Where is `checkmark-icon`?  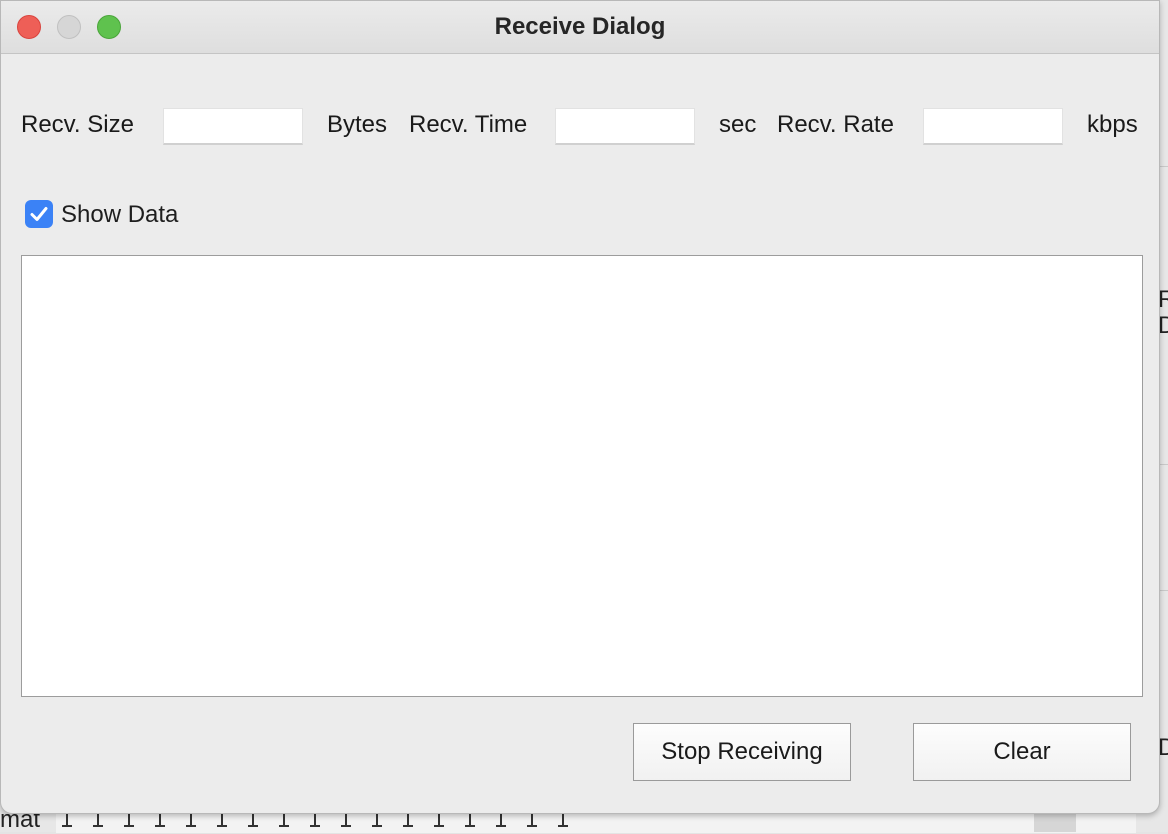
checkmark-icon is located at coordinates (39, 214).